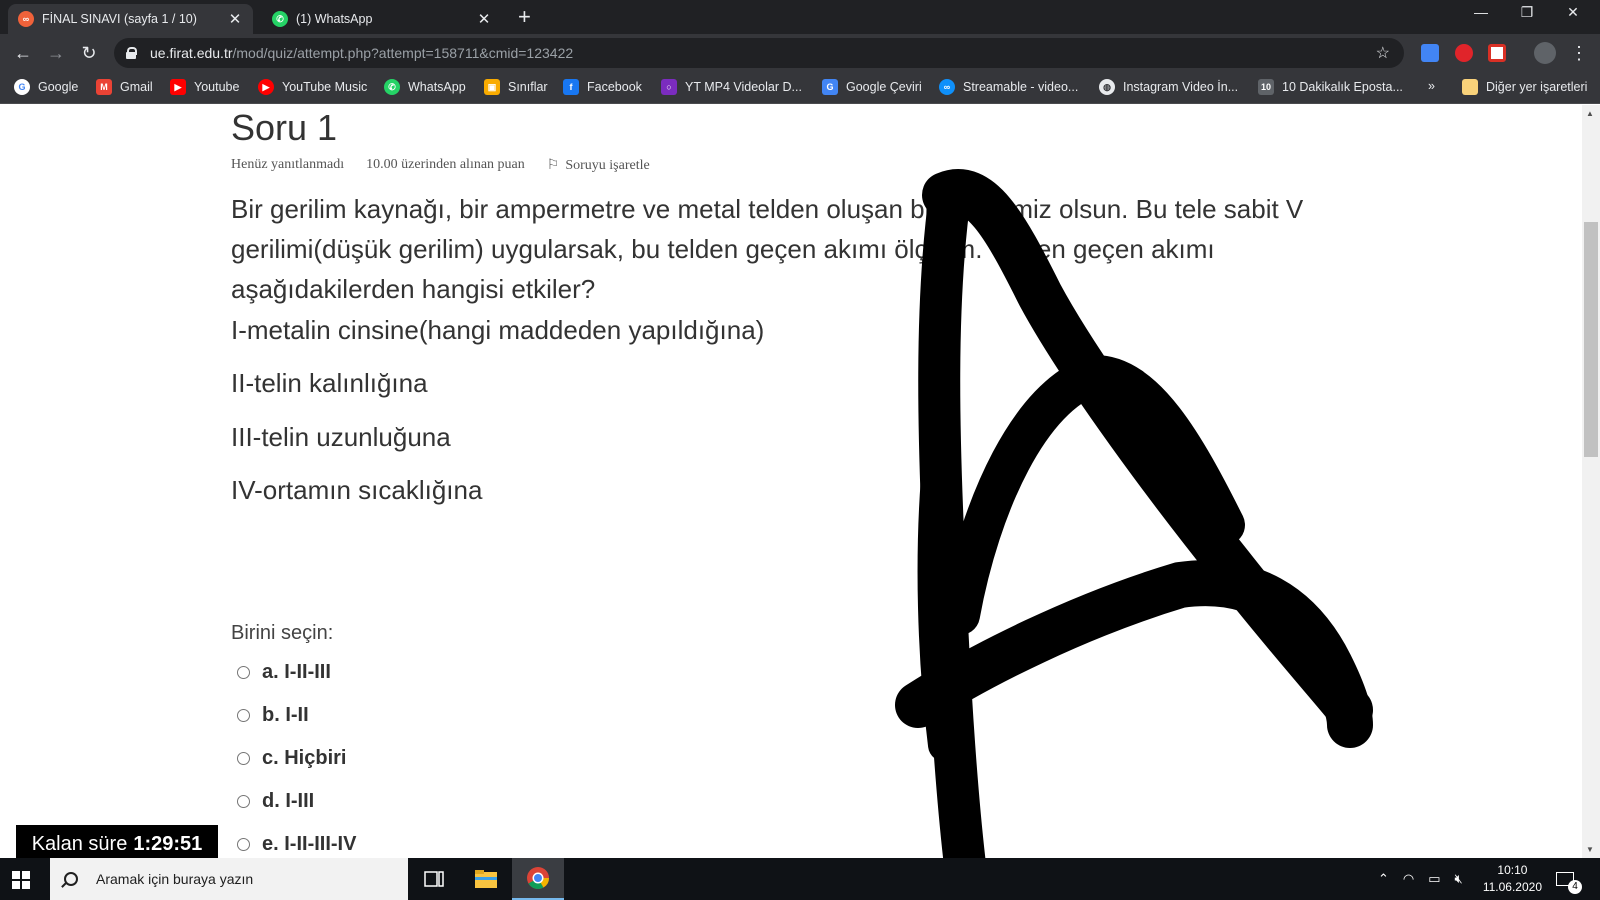 The image size is (1600, 900). Describe the element at coordinates (1590, 113) in the screenshot. I see `scroll-up-icon: ▲` at that location.